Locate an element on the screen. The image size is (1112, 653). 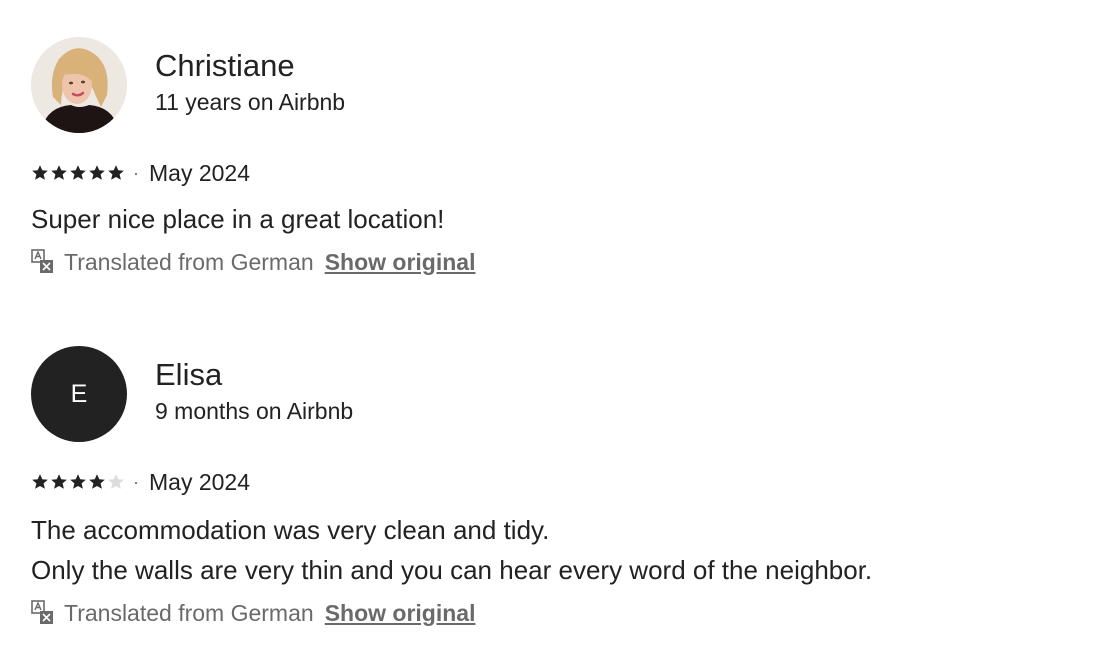
reviewer-info: Elisa 9 months on Airbnb is located at coordinates (254, 391).